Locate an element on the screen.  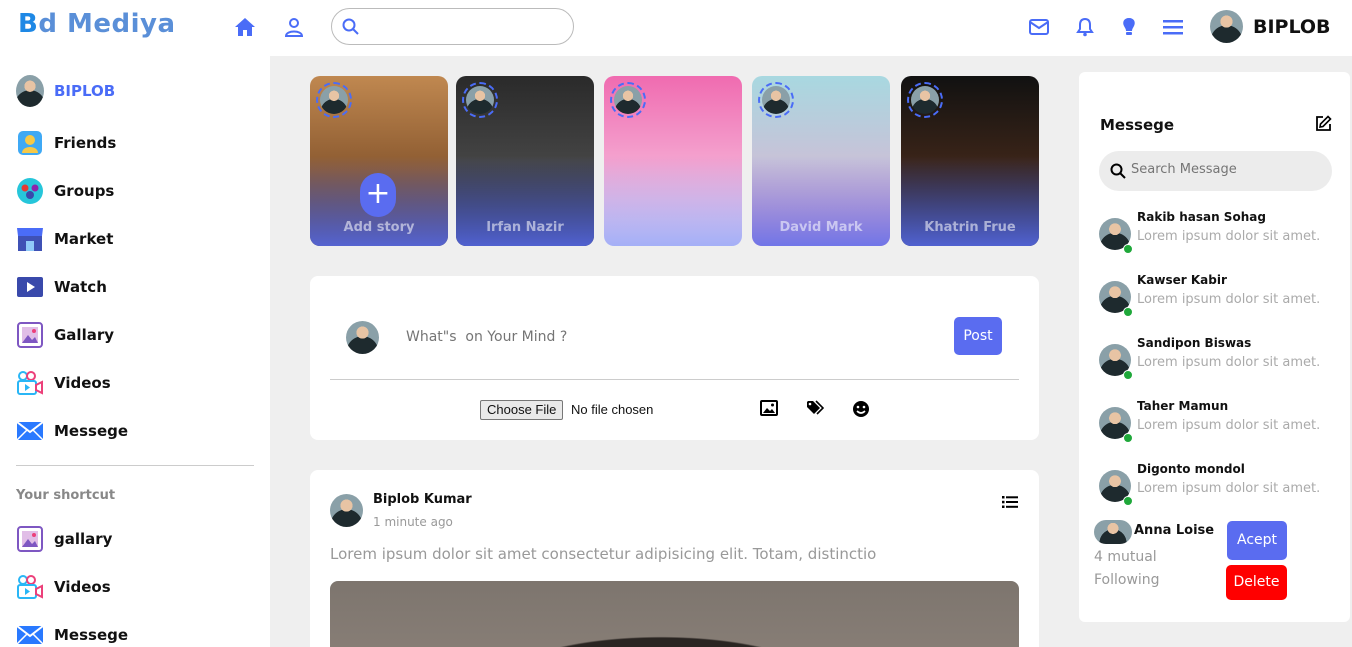
post-button: Post is located at coordinates (978, 336).